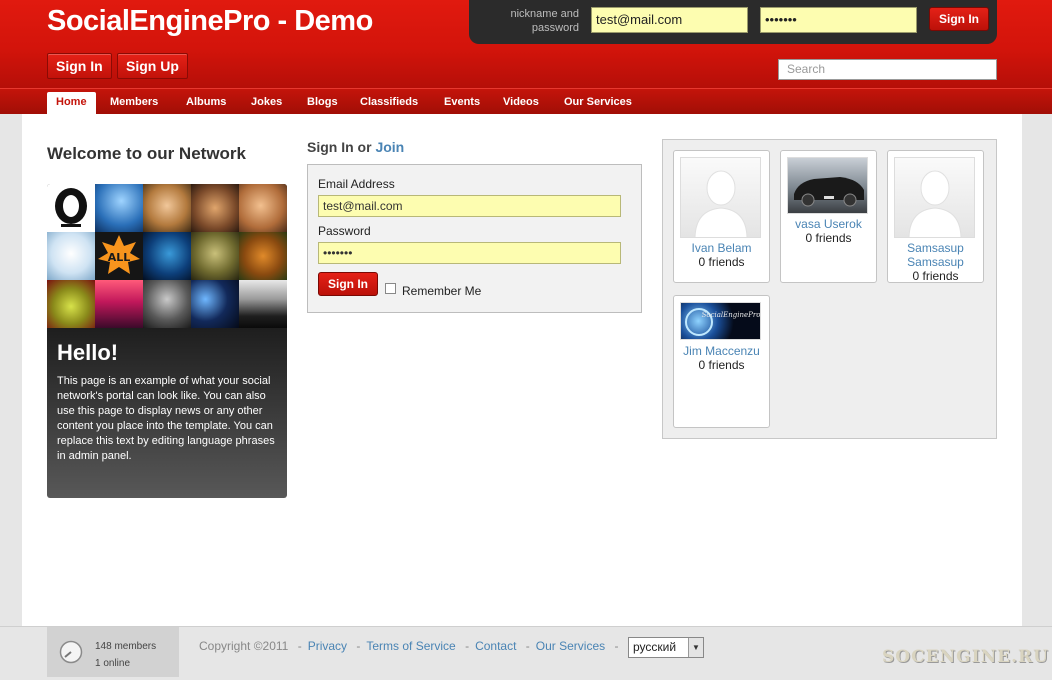 Image resolution: width=1052 pixels, height=680 pixels. I want to click on nav-home: Home, so click(71, 103).